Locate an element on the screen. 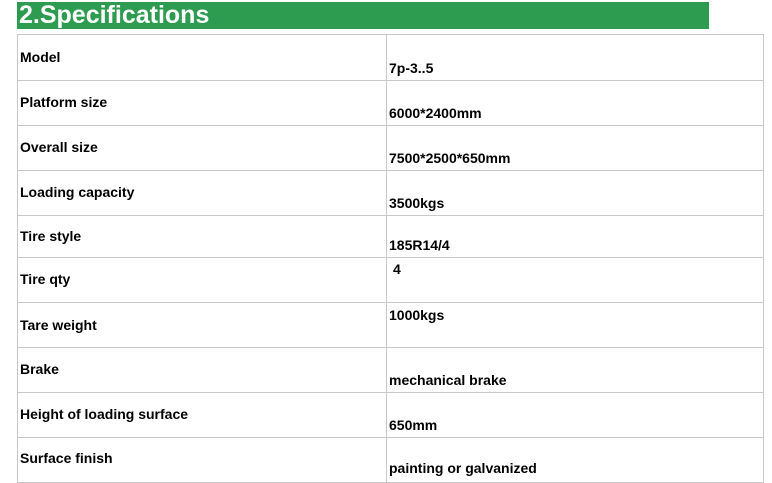  spec-label: Tire qty is located at coordinates (45, 279).